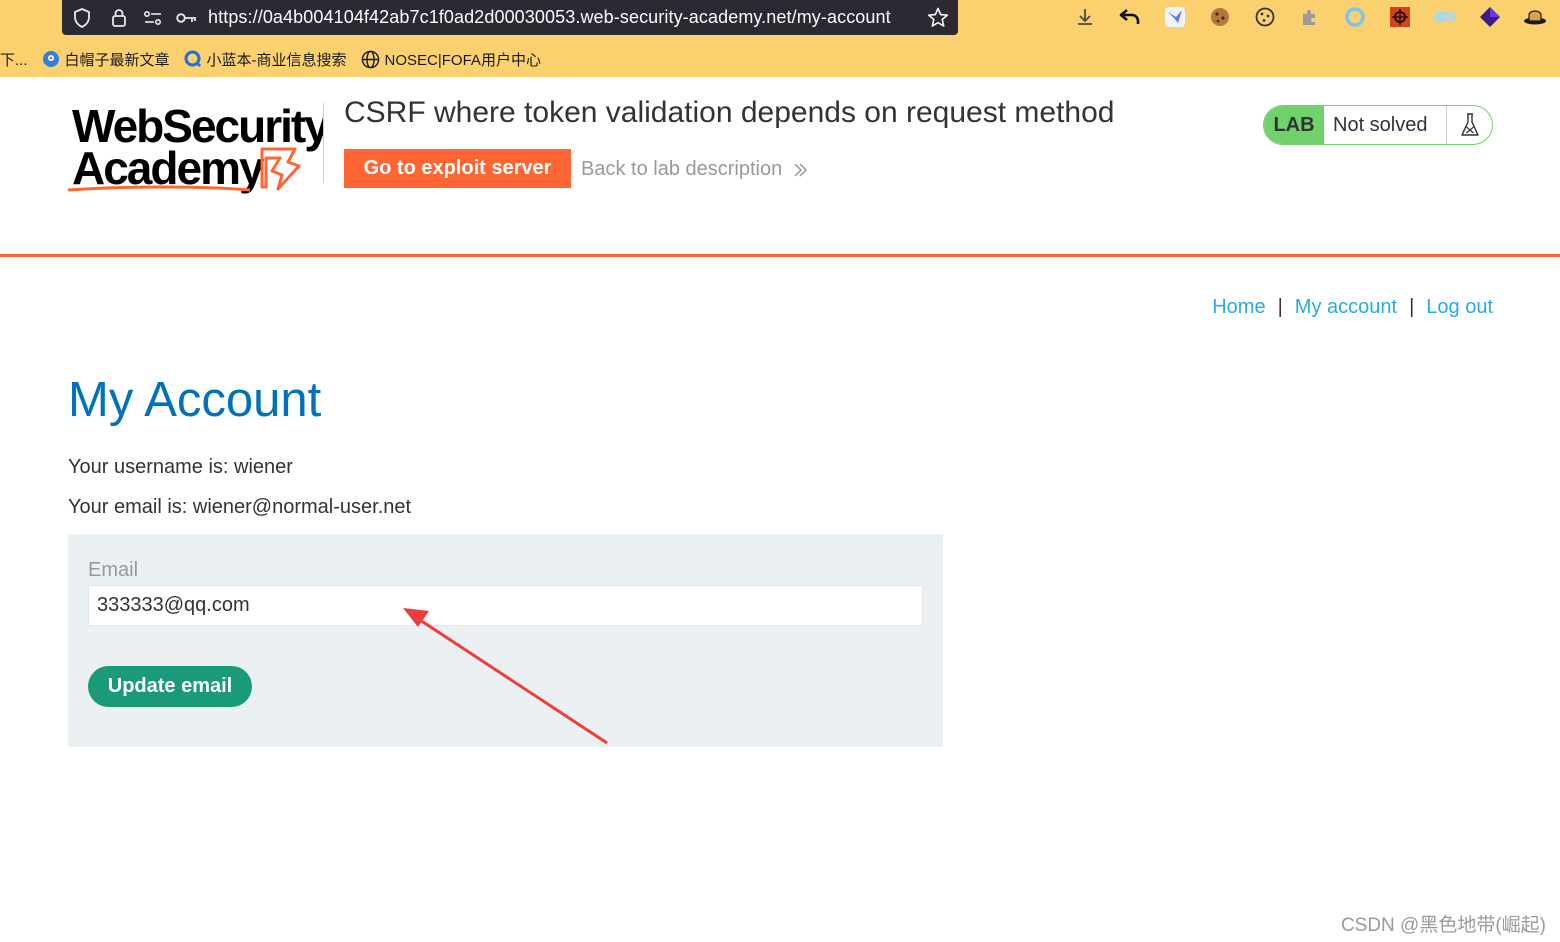 Image resolution: width=1560 pixels, height=942 pixels. Describe the element at coordinates (1354, 17) in the screenshot. I see `ring-icon` at that location.